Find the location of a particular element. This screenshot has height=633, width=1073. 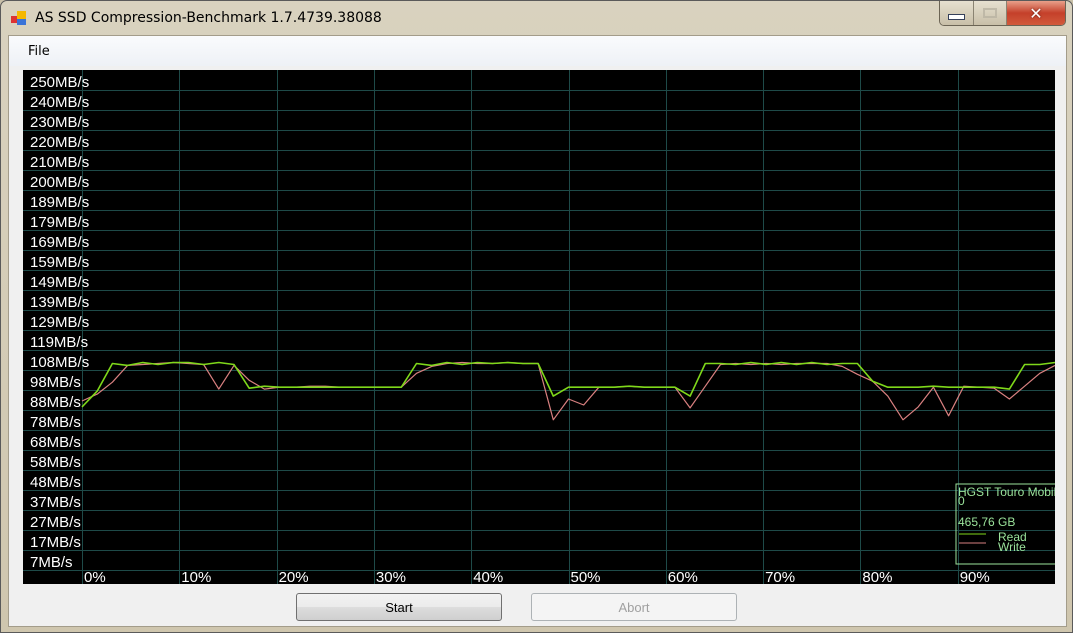

abort-button: Abort is located at coordinates (634, 607).